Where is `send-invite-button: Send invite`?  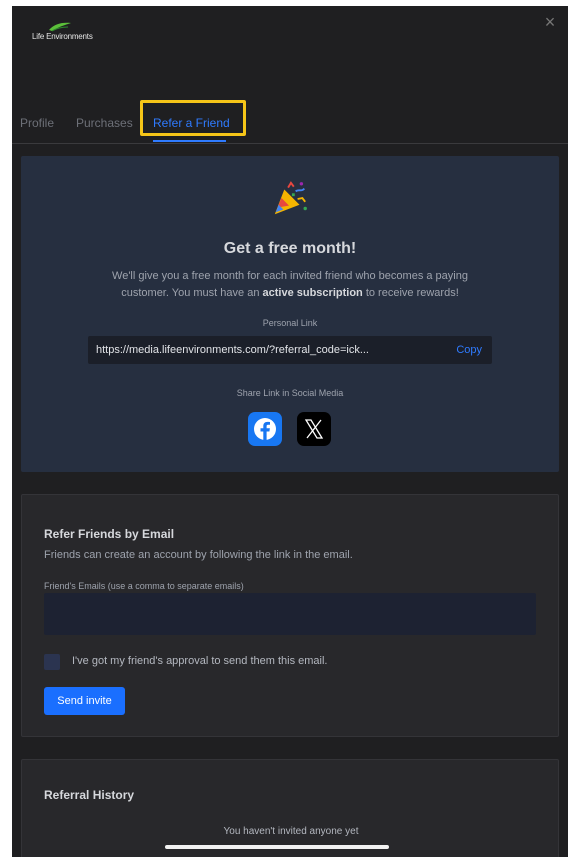
send-invite-button: Send invite is located at coordinates (84, 701).